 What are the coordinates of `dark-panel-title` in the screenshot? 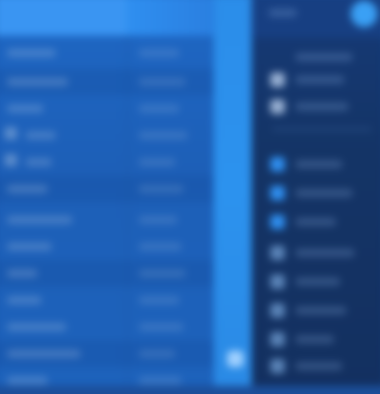 It's located at (283, 12).